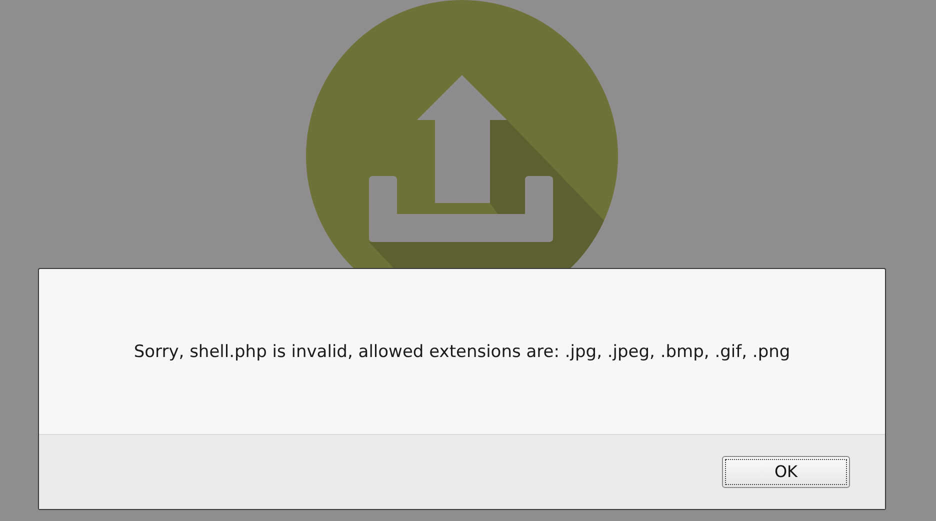 This screenshot has width=936, height=521. Describe the element at coordinates (786, 472) in the screenshot. I see `ok-button: OK` at that location.